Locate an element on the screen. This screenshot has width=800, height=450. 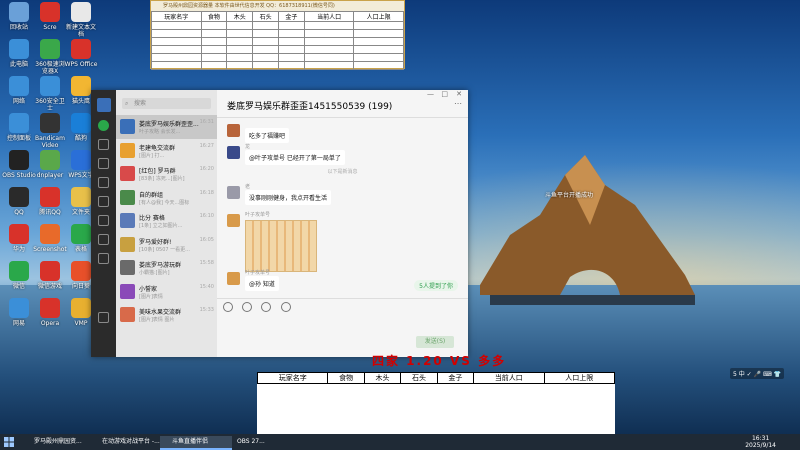
conversation-time: 15:58 is located at coordinates (206, 263).